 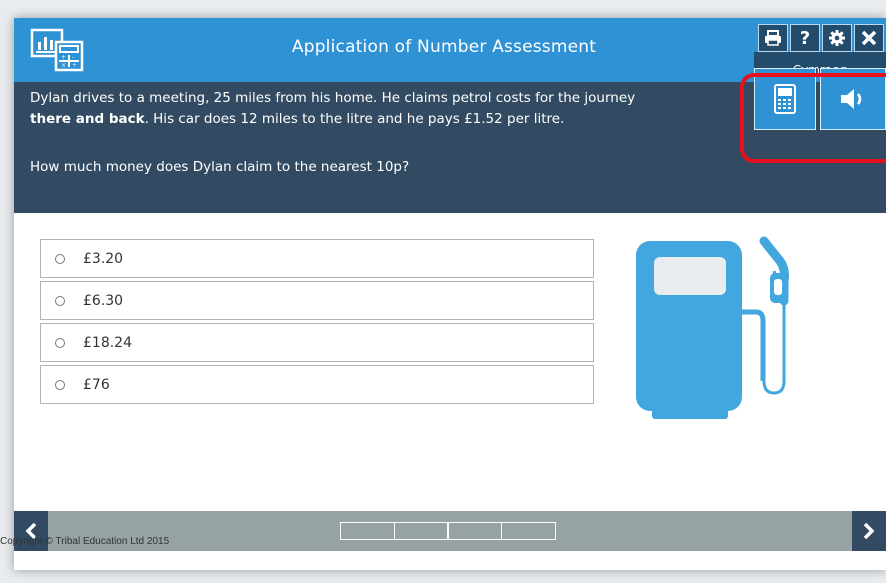 I want to click on settings-icon, so click(x=837, y=38).